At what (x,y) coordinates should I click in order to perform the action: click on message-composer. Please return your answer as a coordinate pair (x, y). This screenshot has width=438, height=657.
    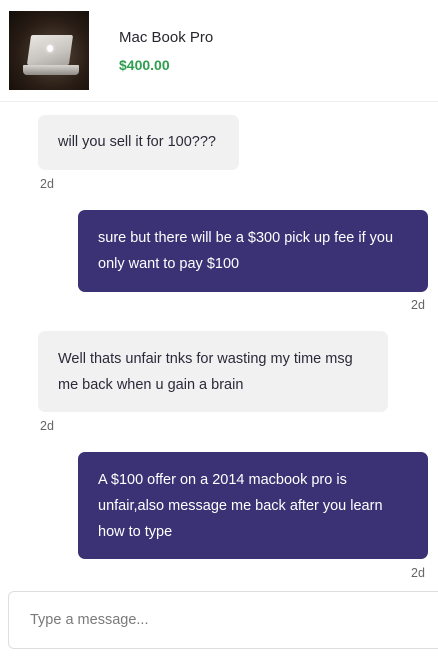
    Looking at the image, I should click on (223, 620).